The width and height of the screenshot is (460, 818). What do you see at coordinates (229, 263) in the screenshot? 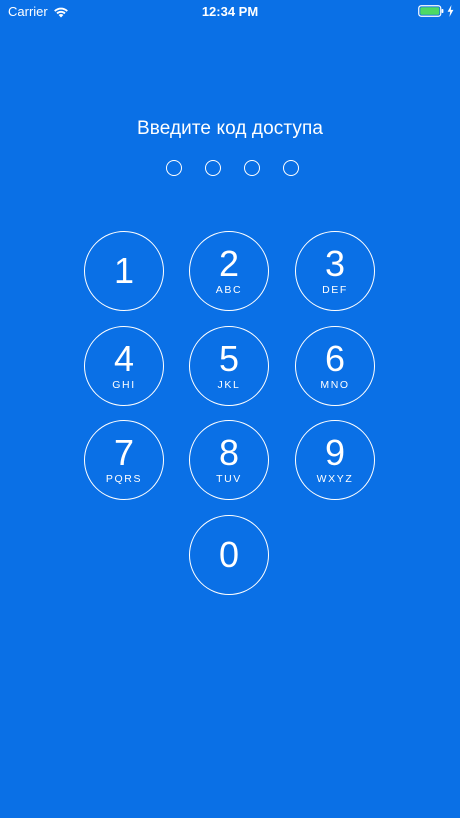
I see `key-digit: 2` at bounding box center [229, 263].